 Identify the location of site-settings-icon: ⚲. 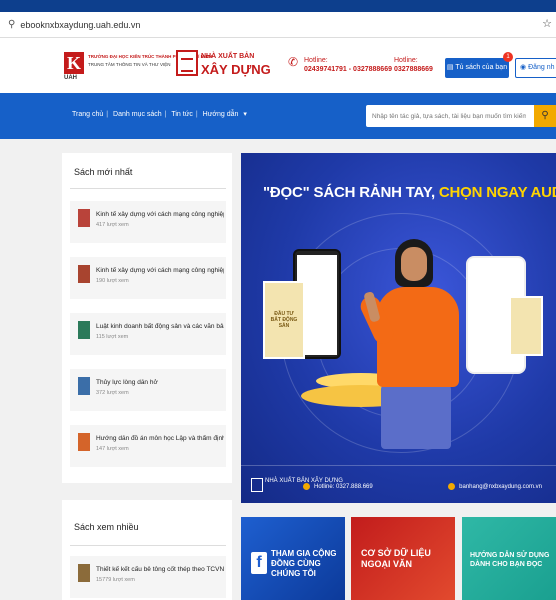
(11, 24).